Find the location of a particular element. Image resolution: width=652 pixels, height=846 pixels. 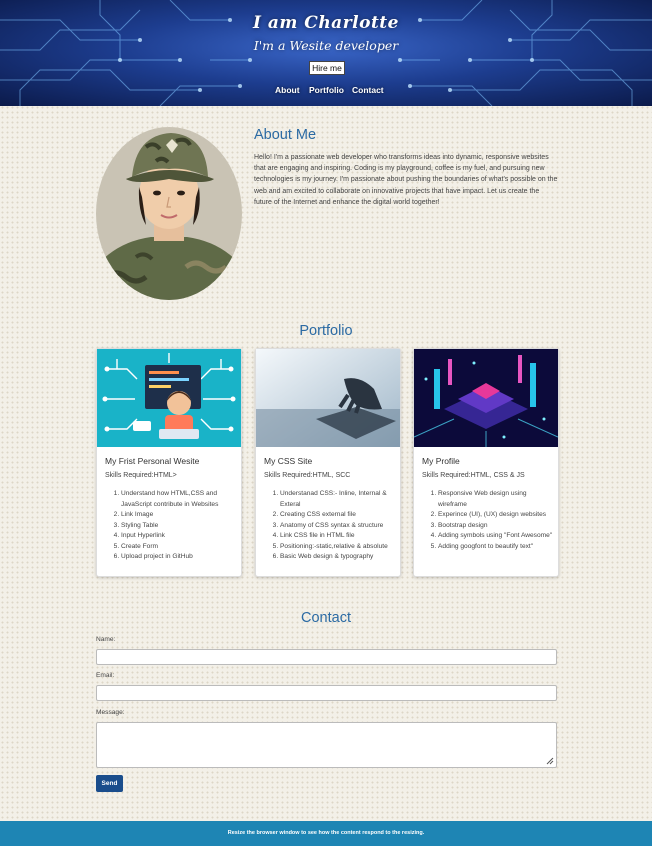

resize-grip-icon is located at coordinates (550, 761).